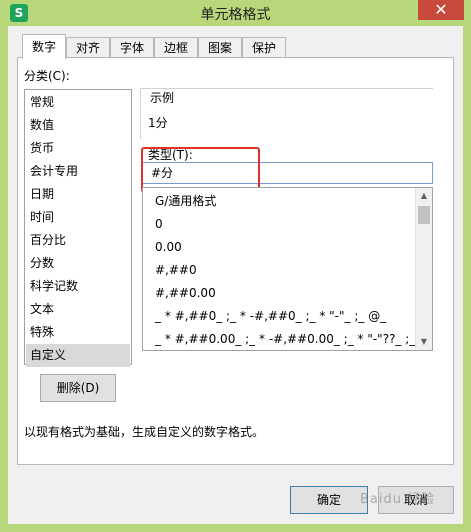  What do you see at coordinates (44, 46) in the screenshot?
I see `tab-number: 数字` at bounding box center [44, 46].